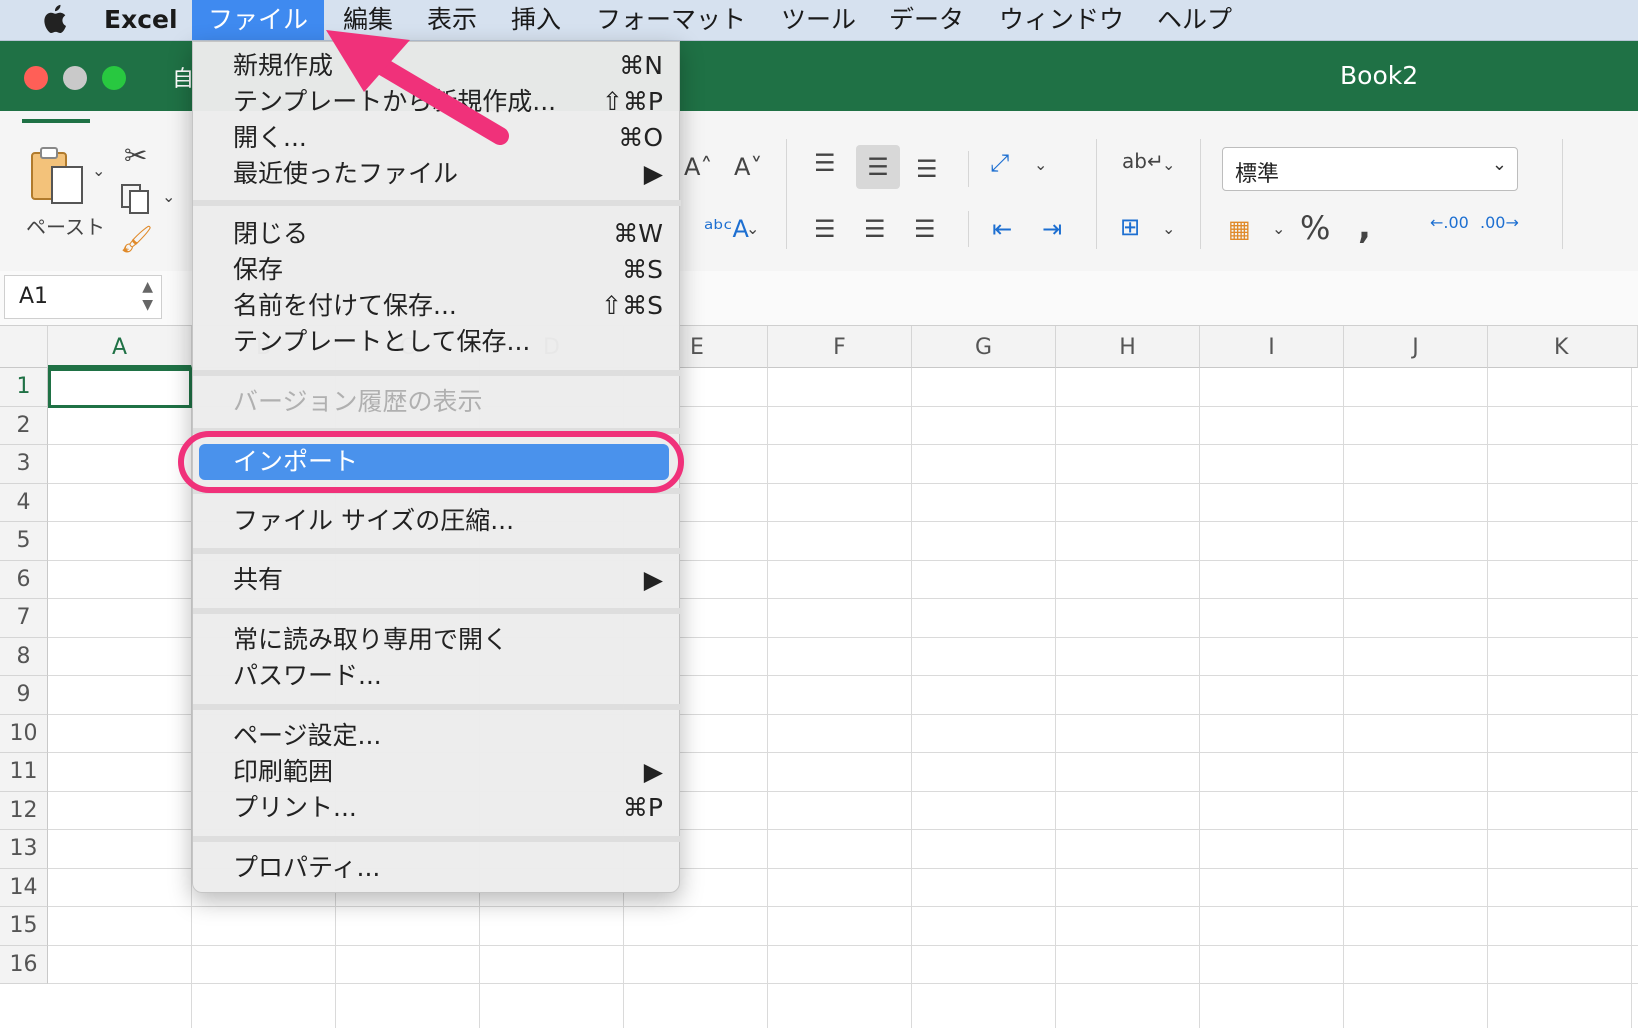 The height and width of the screenshot is (1028, 1638). What do you see at coordinates (368, 20) in the screenshot?
I see `menu-edit: 編集` at bounding box center [368, 20].